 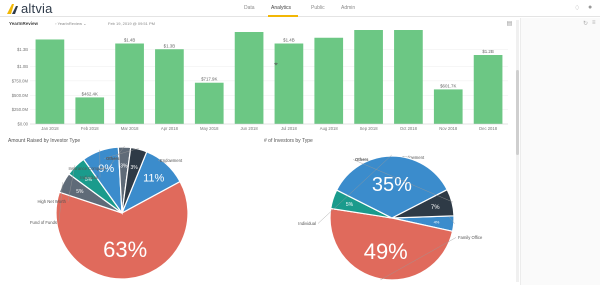 What do you see at coordinates (23, 124) in the screenshot?
I see `y-tick-label: $0.00` at bounding box center [23, 124].